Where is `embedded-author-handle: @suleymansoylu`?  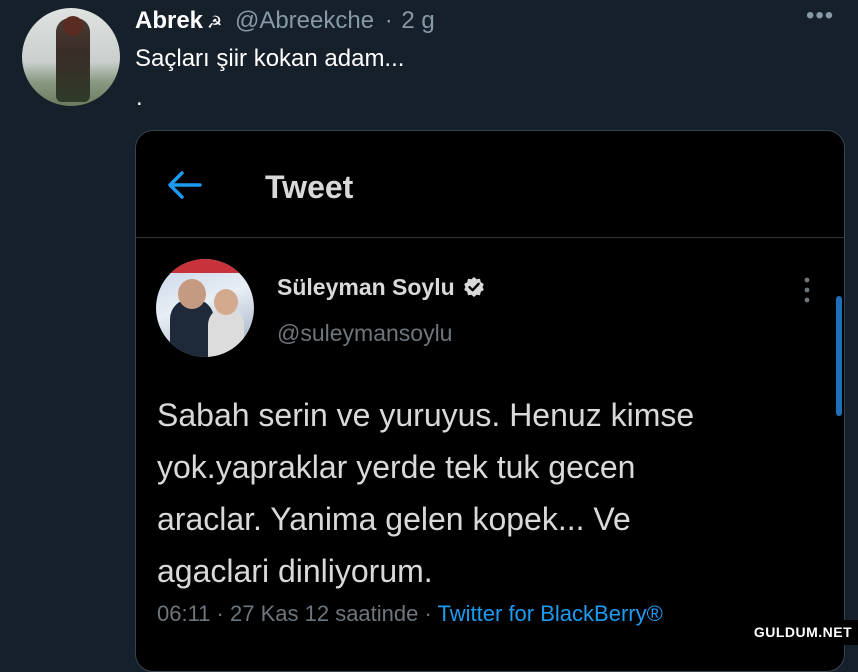 embedded-author-handle: @suleymansoylu is located at coordinates (365, 333).